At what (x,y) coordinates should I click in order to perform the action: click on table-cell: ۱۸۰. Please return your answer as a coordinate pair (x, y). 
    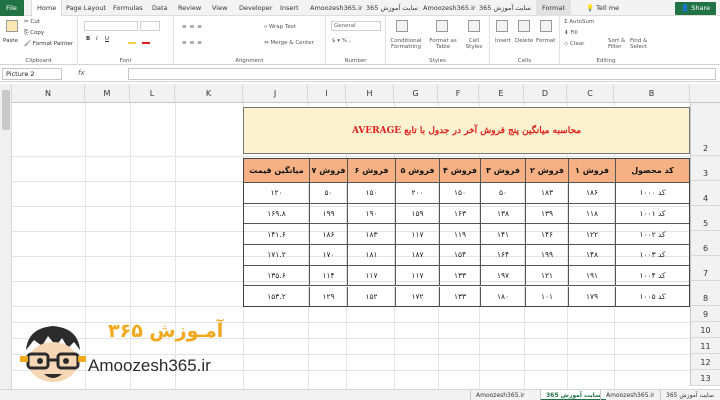
    Looking at the image, I should click on (502, 297).